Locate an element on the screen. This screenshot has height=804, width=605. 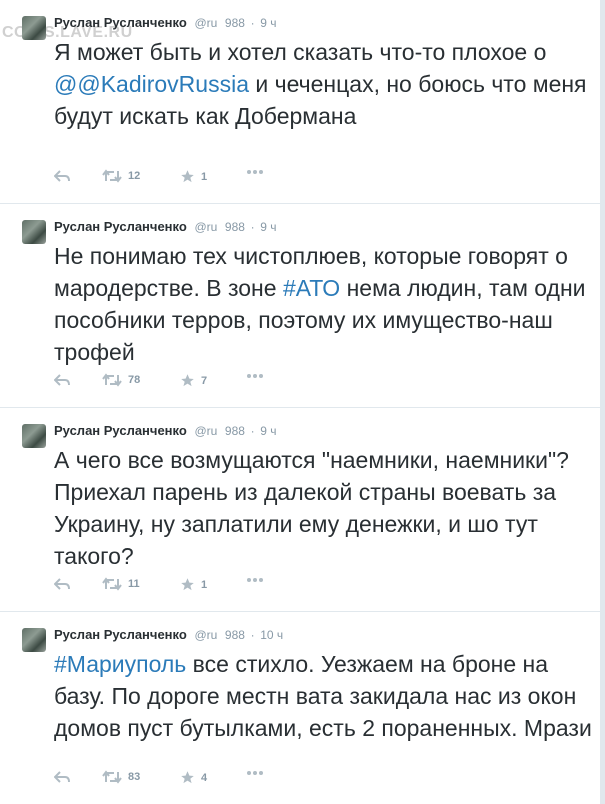
retweet-button: 12 is located at coordinates (121, 176).